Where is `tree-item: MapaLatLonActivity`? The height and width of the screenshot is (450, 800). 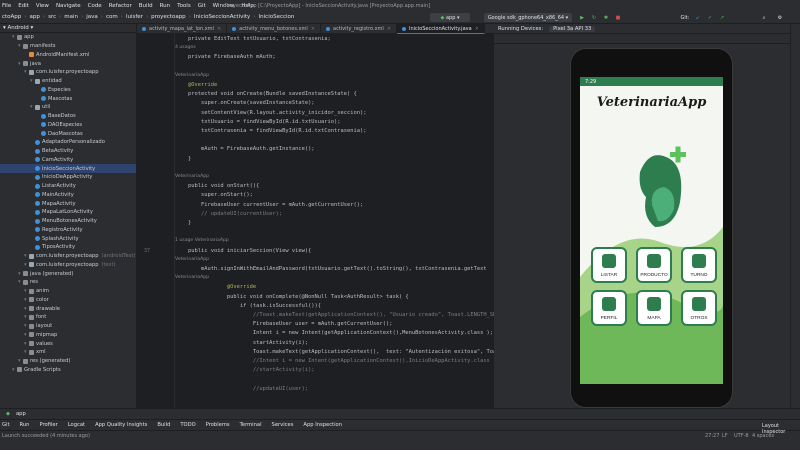 tree-item: MapaLatLonActivity is located at coordinates (68, 212).